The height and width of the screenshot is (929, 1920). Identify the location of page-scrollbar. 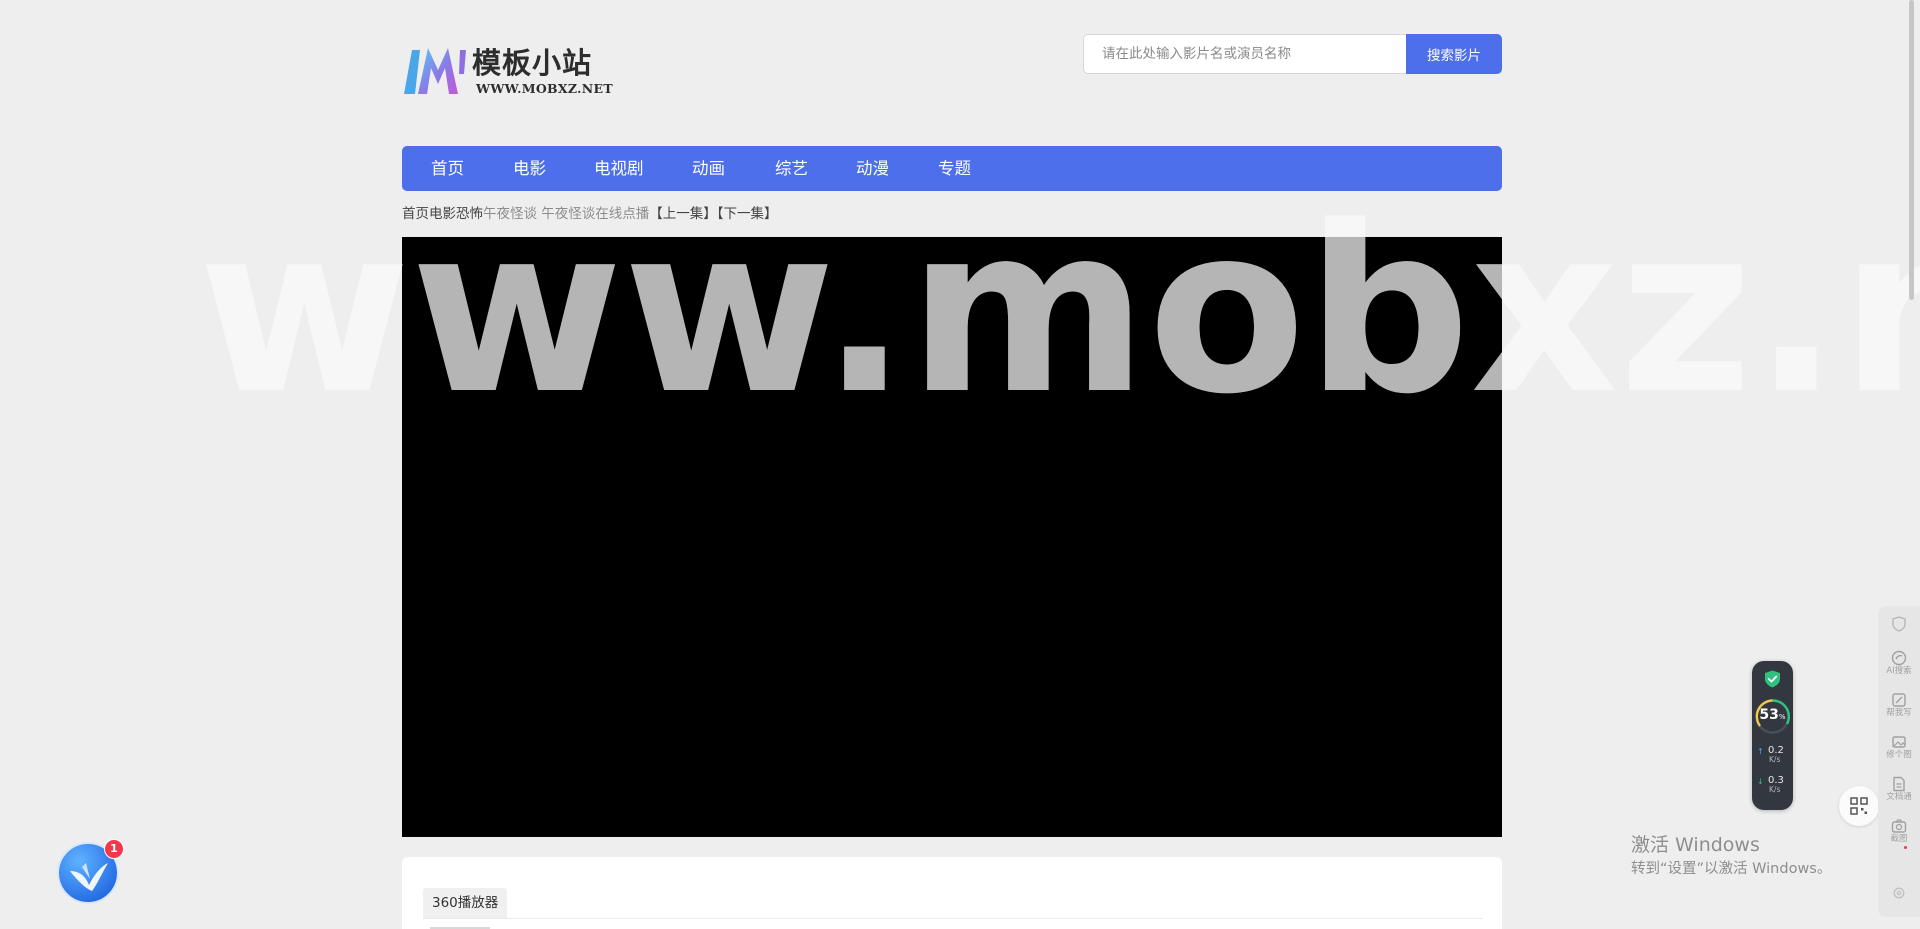
(1913, 464).